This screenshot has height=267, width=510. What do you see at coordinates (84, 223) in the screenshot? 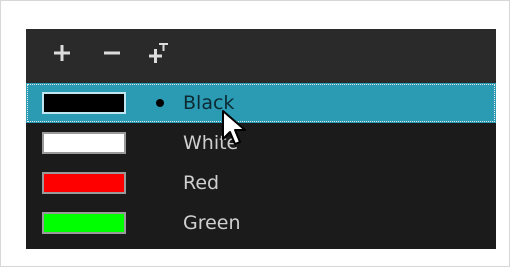
I see `swatch-color-green` at bounding box center [84, 223].